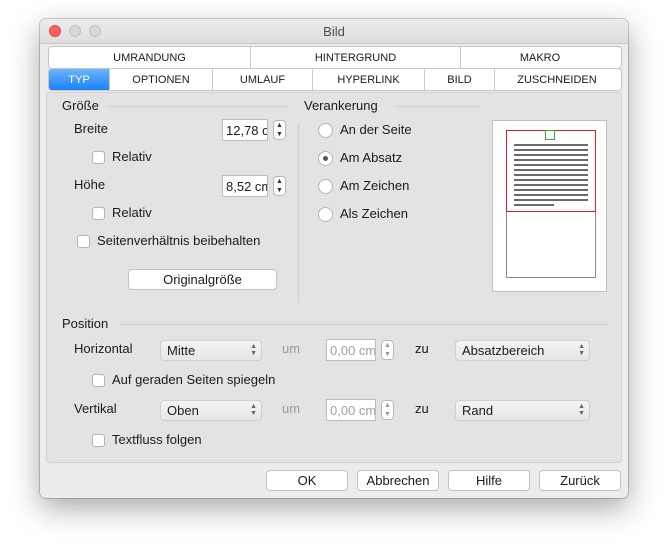 This screenshot has height=559, width=668. What do you see at coordinates (157, 439) in the screenshot?
I see `follow-text-label: Textfluss folgen` at bounding box center [157, 439].